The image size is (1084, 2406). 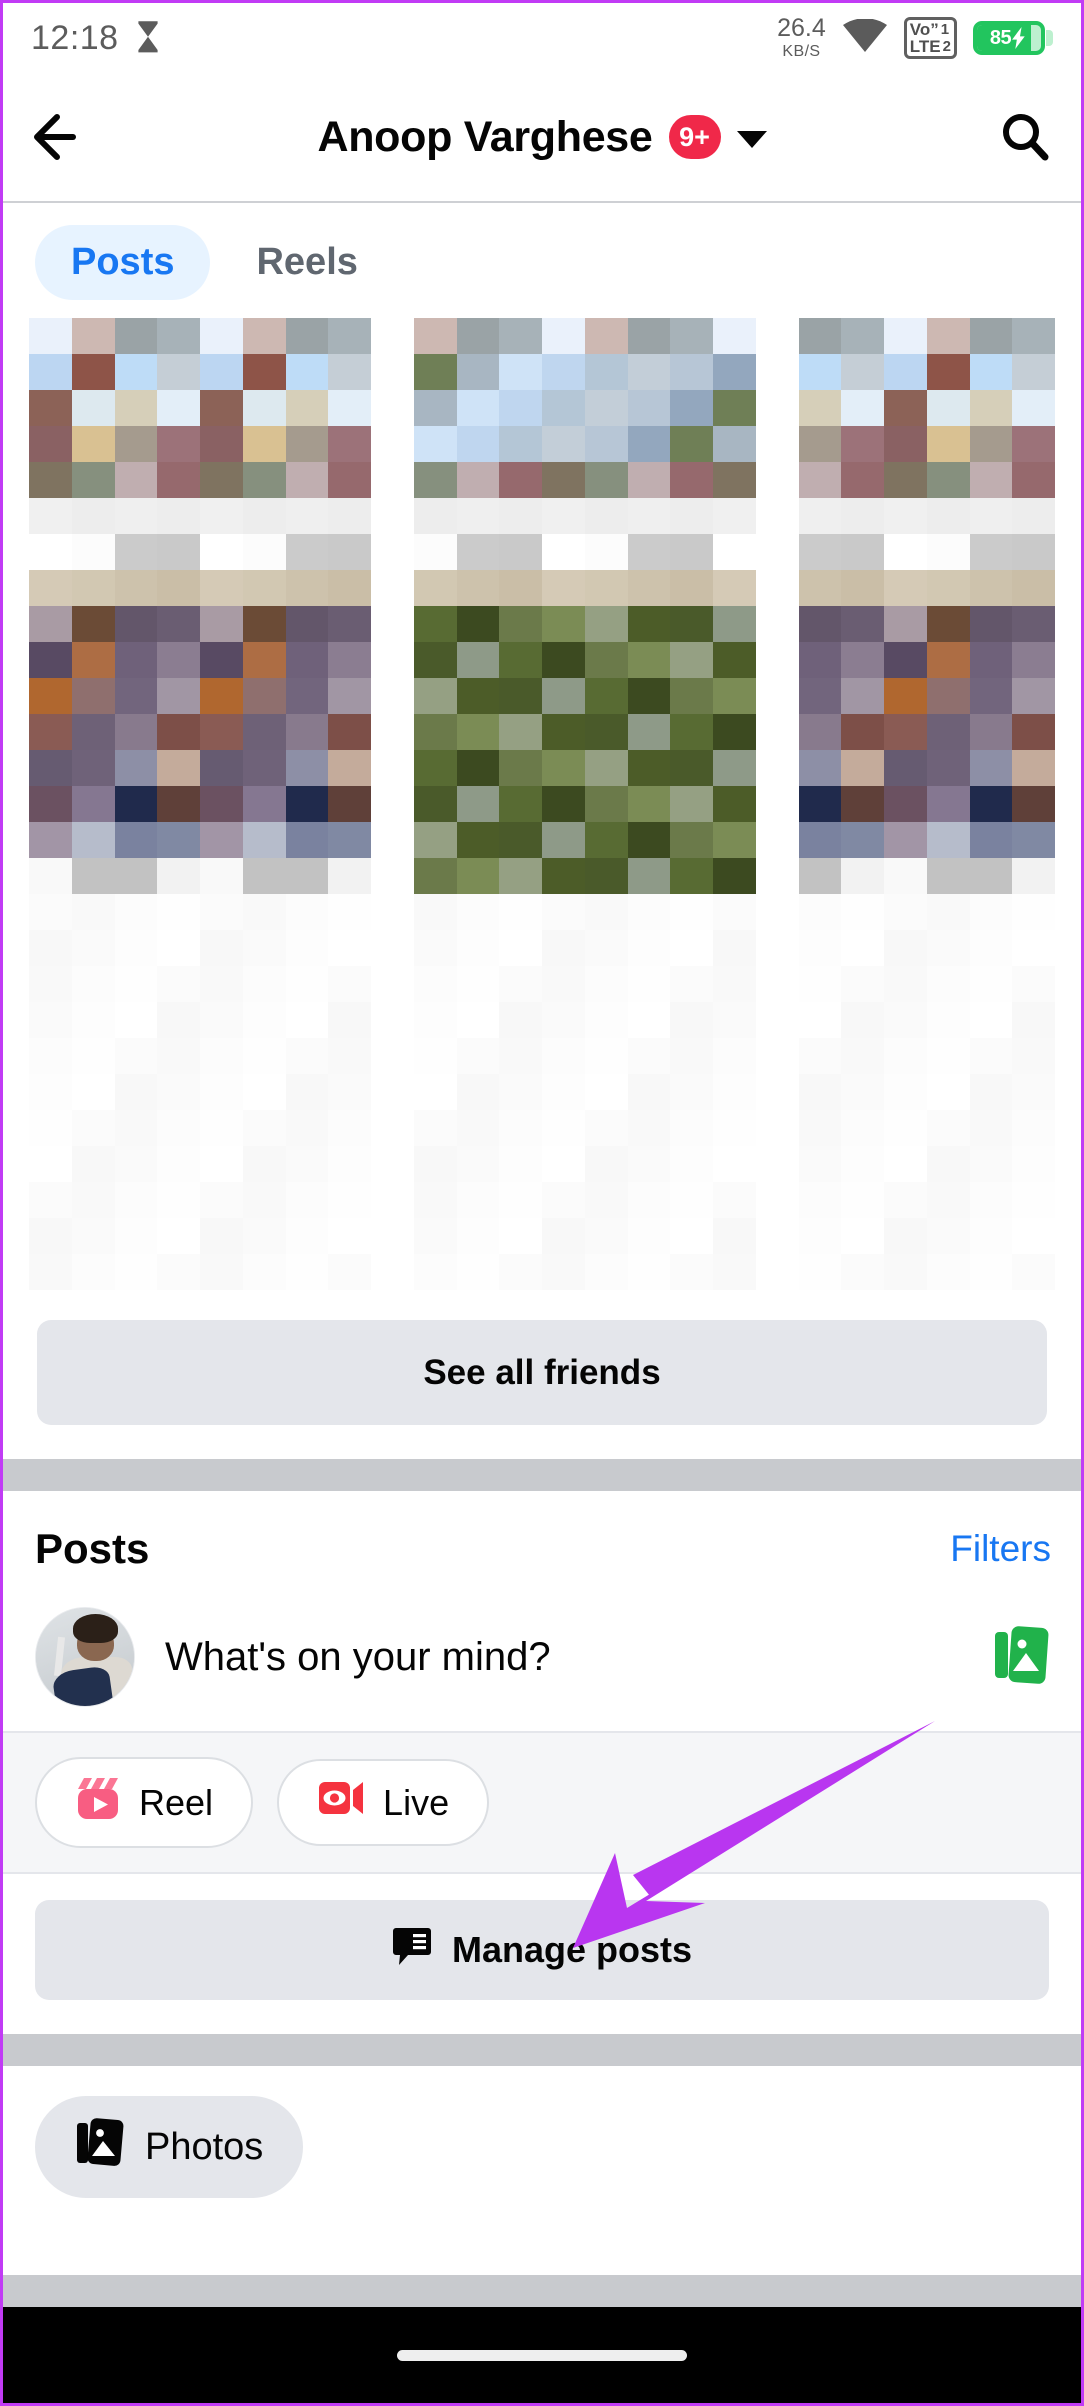 I want to click on live-button: Live, so click(x=383, y=1802).